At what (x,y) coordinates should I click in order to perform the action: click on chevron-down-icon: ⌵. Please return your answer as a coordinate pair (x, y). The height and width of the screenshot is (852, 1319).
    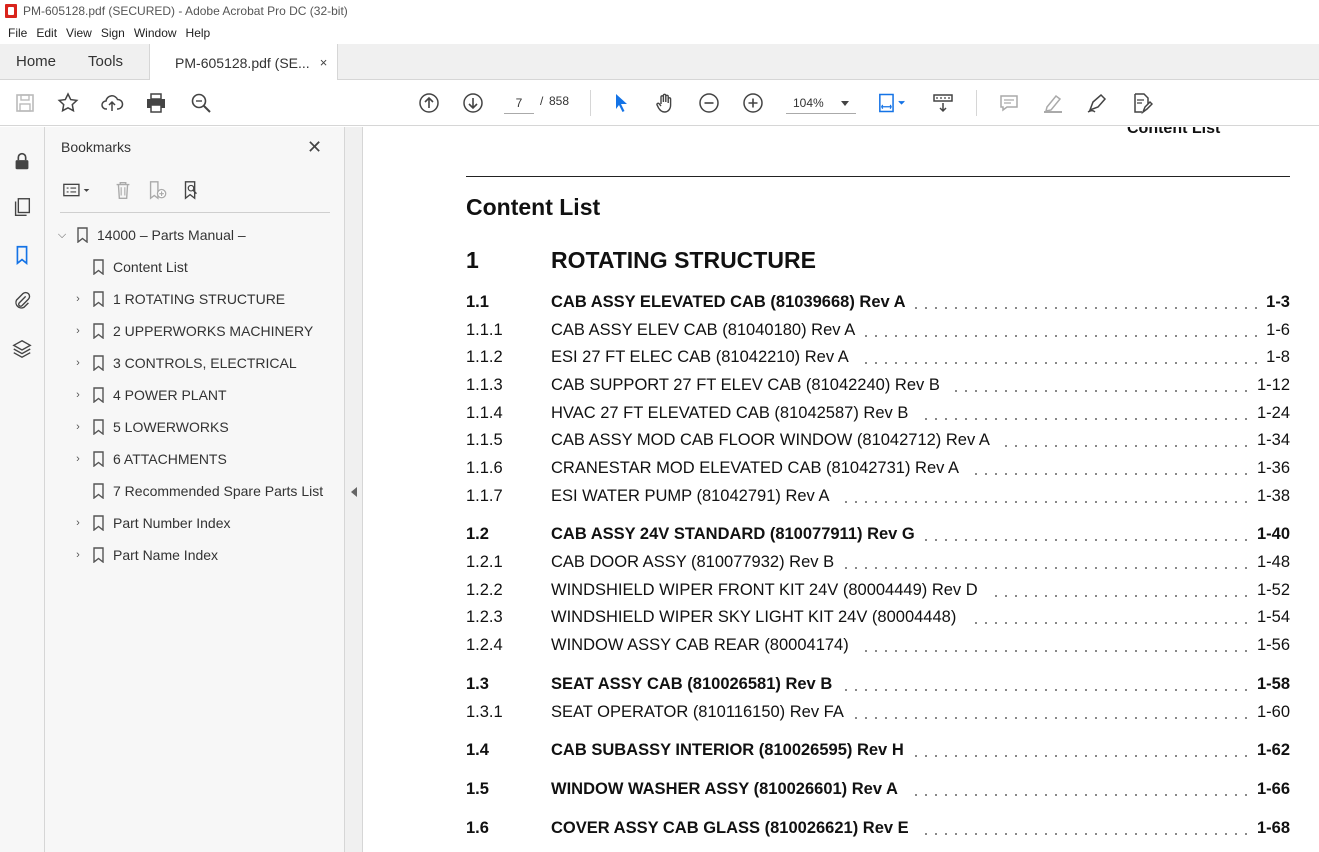
    Looking at the image, I should click on (62, 235).